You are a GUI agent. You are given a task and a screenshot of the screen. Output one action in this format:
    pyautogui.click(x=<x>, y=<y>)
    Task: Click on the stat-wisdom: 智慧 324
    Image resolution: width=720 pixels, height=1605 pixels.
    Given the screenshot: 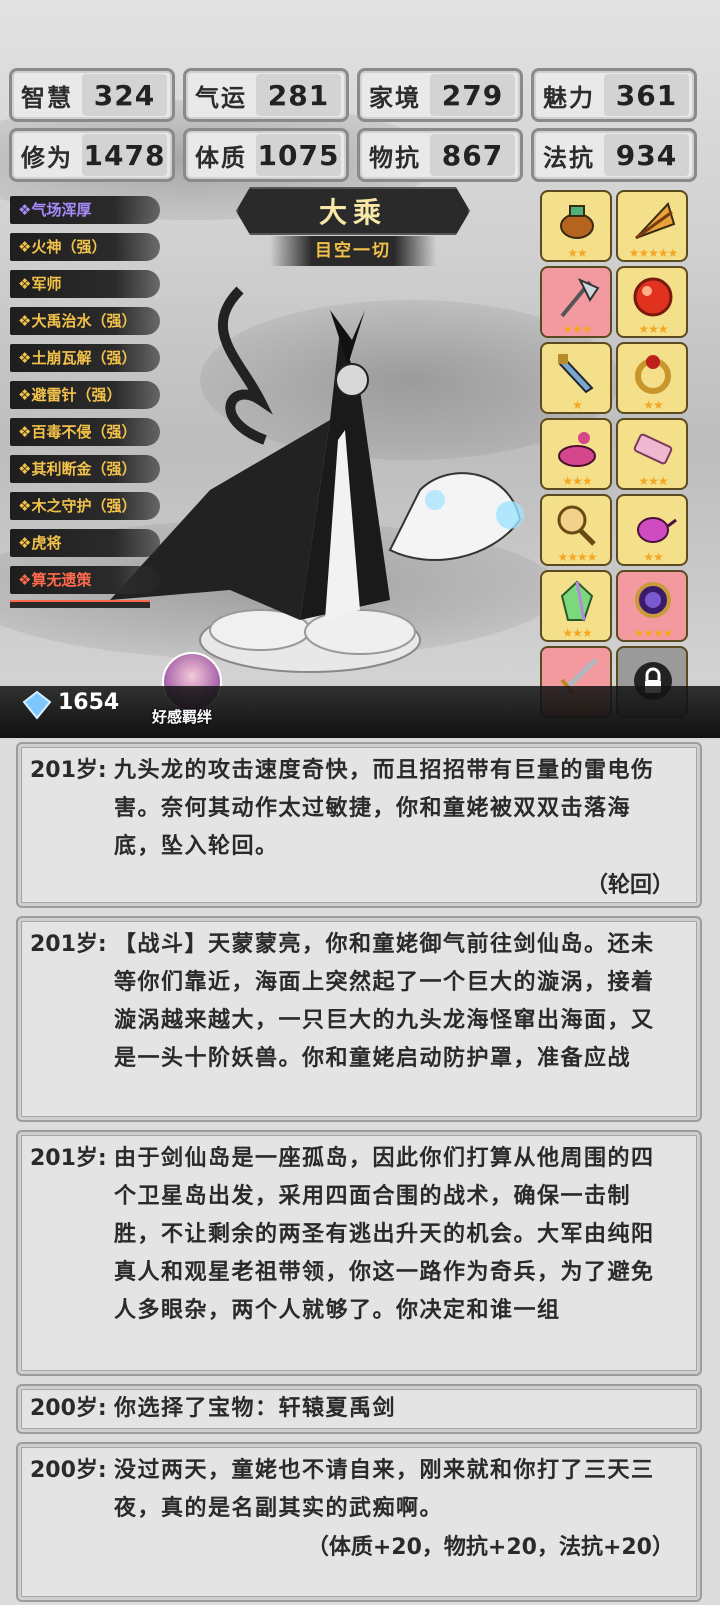 What is the action you would take?
    pyautogui.click(x=92, y=95)
    